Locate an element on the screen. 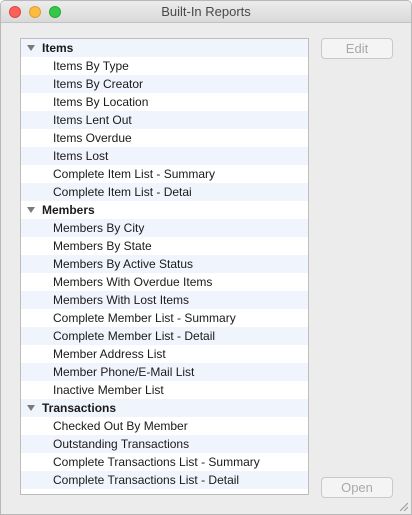 Image resolution: width=412 pixels, height=515 pixels. resize-grip-icon is located at coordinates (403, 506).